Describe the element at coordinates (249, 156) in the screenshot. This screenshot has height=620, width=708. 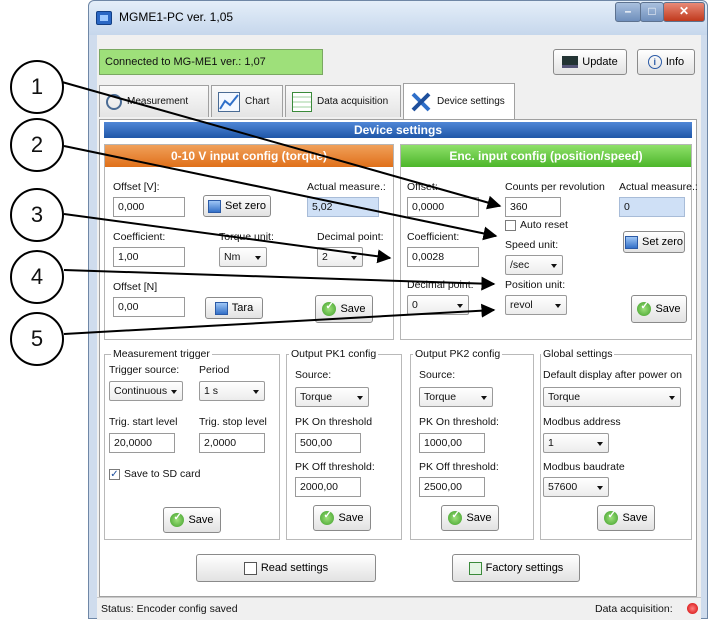
I see `input-config-header: 0-10 V input config (torque)` at that location.